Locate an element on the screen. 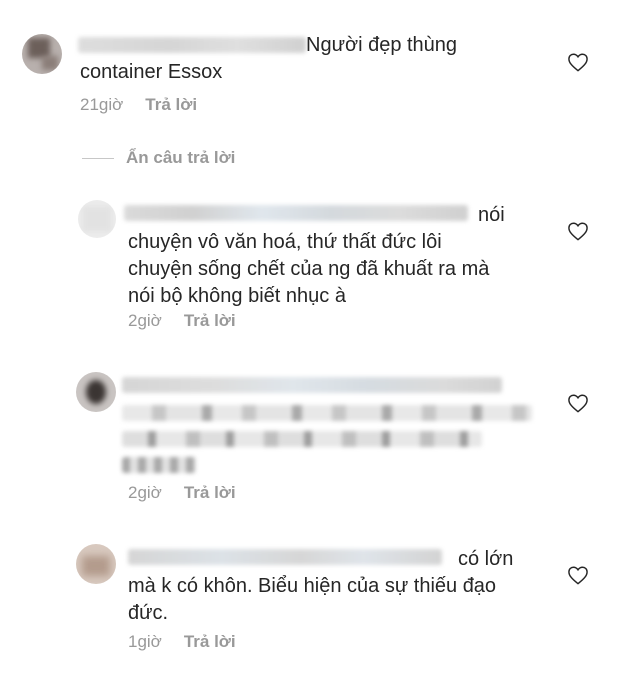 This screenshot has width=620, height=695. comment-text: đức. is located at coordinates (148, 613).